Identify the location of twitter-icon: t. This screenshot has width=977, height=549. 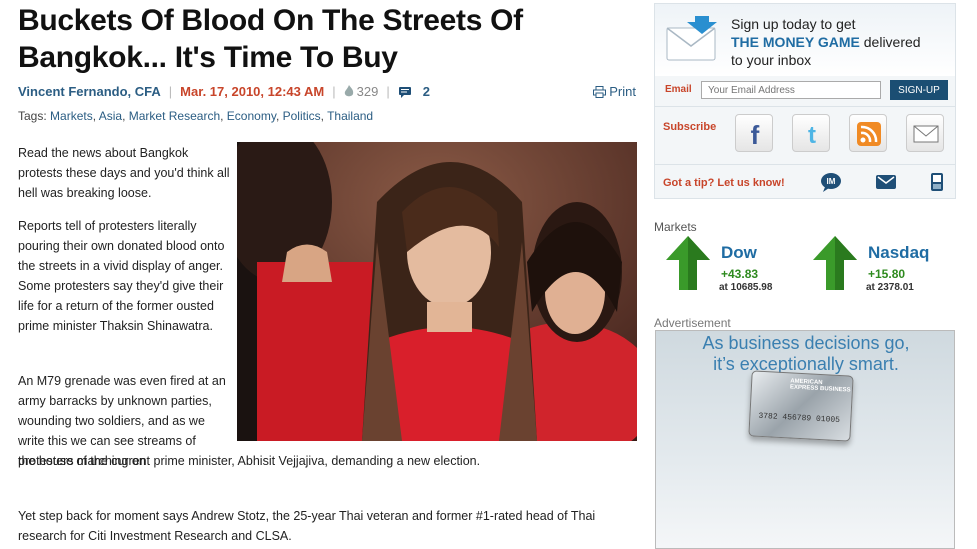
(811, 133).